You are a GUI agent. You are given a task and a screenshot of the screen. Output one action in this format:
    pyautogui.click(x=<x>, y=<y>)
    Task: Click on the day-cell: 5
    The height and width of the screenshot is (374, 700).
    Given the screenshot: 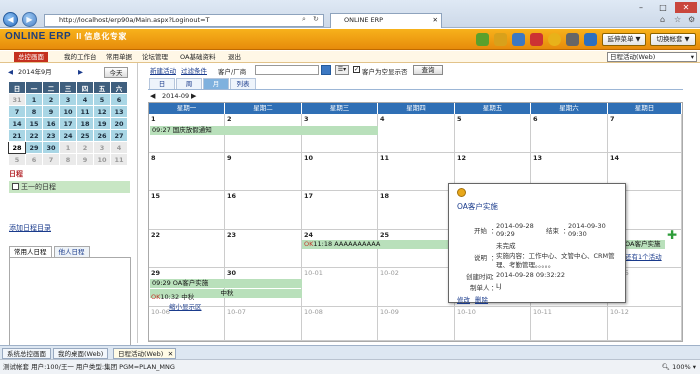 What is the action you would take?
    pyautogui.click(x=493, y=133)
    